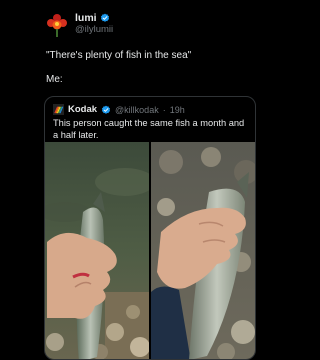 Image resolution: width=320 pixels, height=360 pixels. I want to click on author-avatar, so click(57, 25).